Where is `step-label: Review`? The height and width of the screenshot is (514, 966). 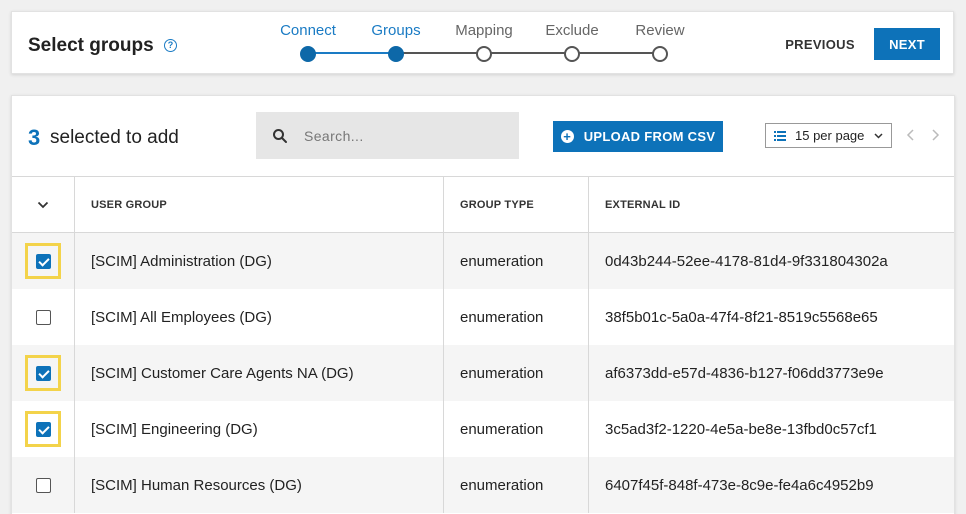
step-label: Review is located at coordinates (660, 30).